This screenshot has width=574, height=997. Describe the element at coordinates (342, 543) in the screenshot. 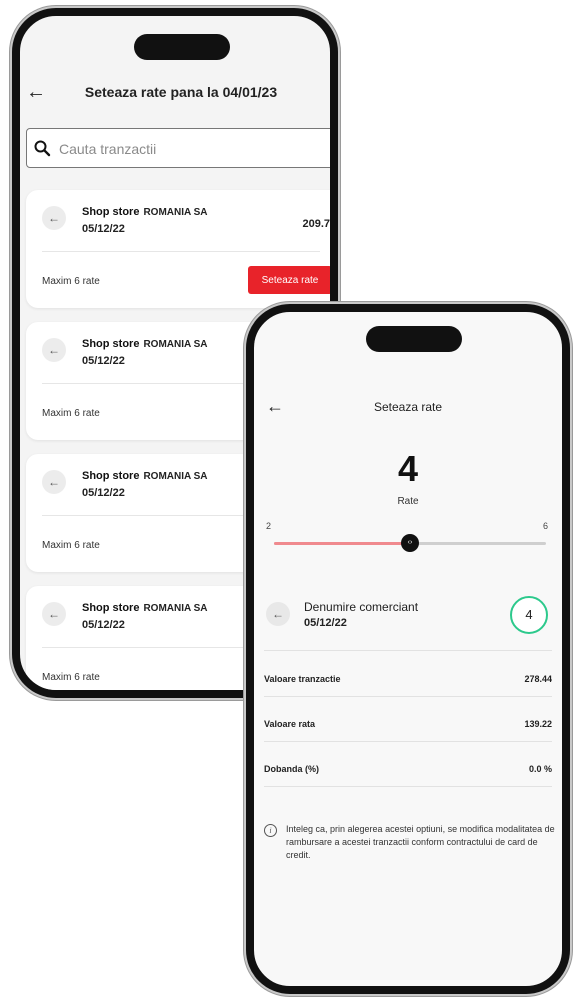

I see `slider-fill` at that location.